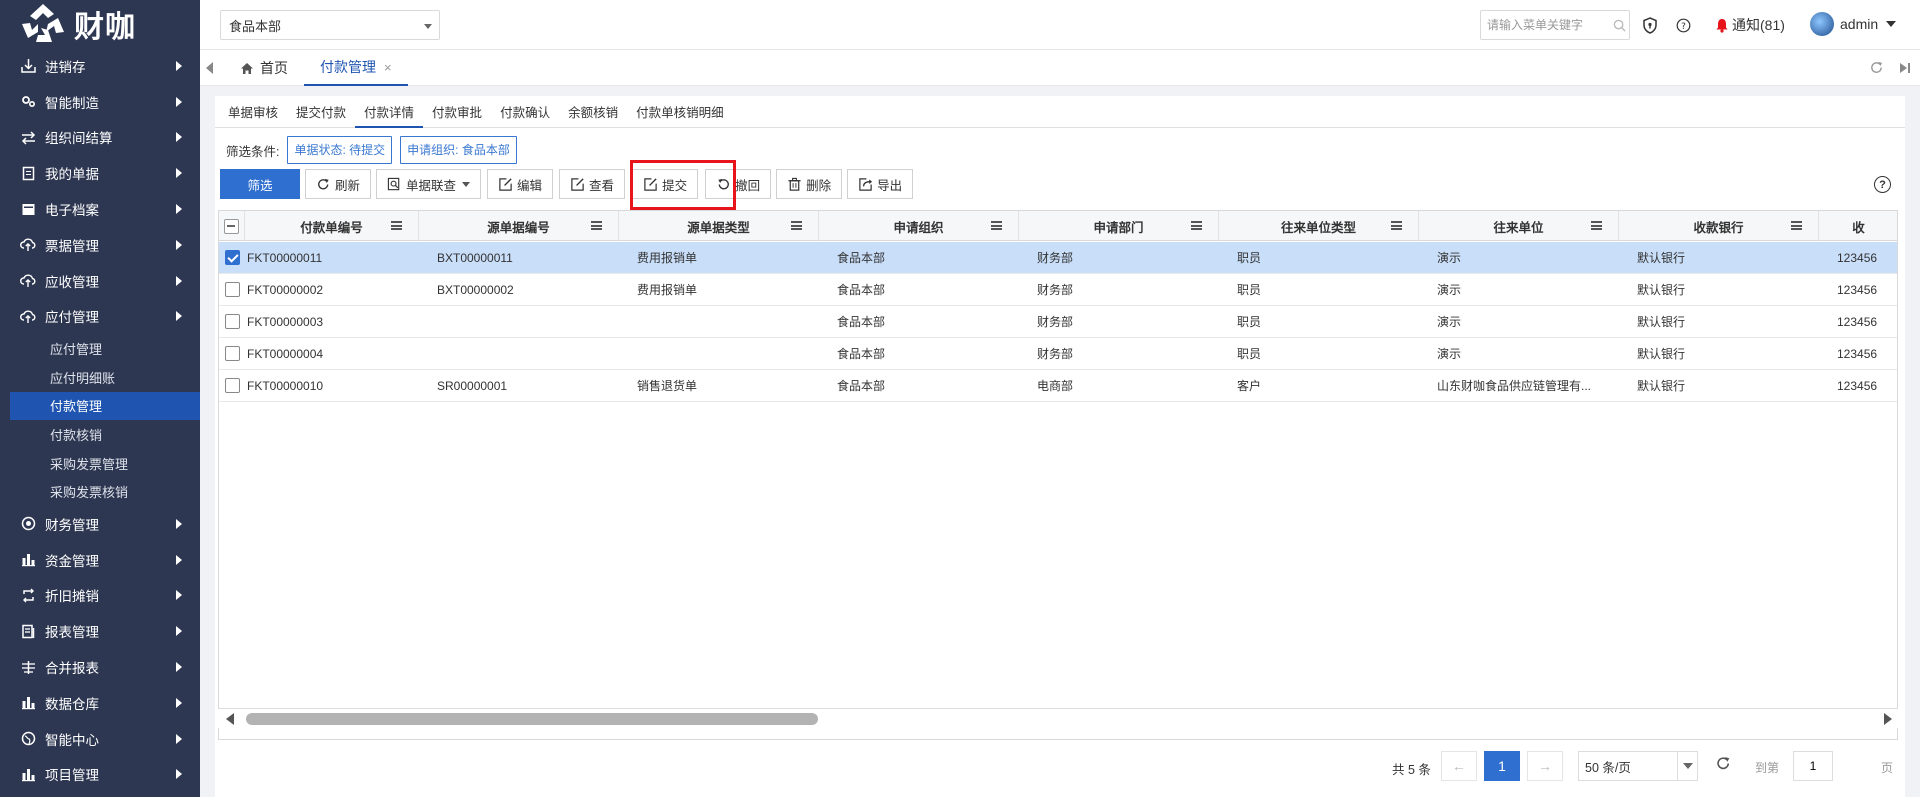  I want to click on sidebar-item: 应收管理, so click(100, 281).